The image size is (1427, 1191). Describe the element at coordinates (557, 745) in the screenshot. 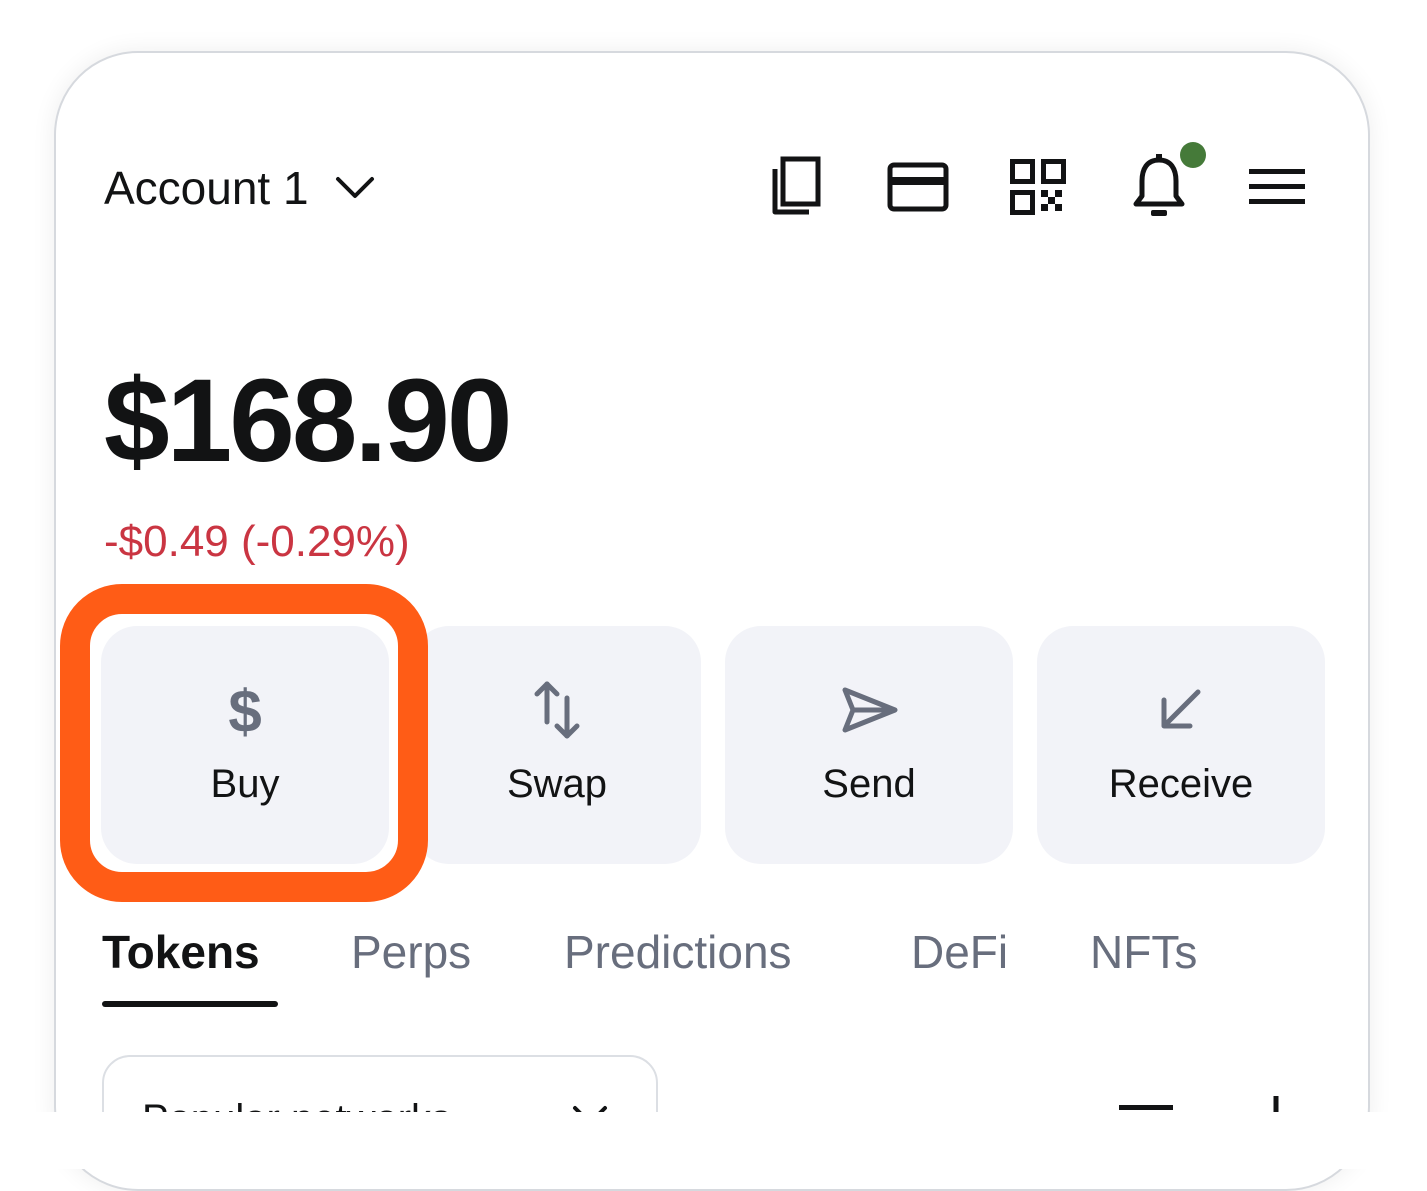

I see `swap-button: Swap` at that location.